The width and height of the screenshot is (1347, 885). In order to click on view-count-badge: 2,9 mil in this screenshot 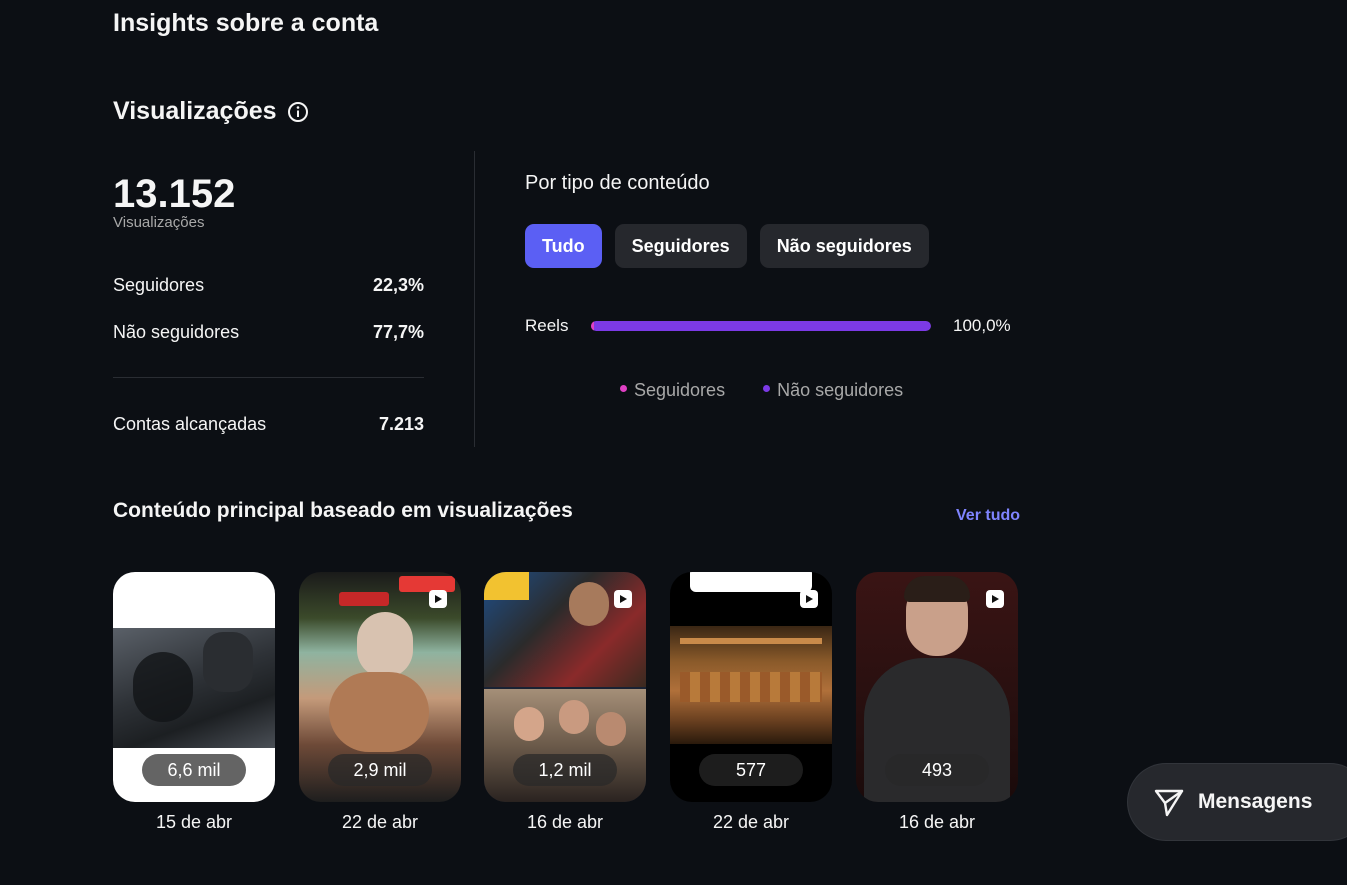, I will do `click(380, 770)`.